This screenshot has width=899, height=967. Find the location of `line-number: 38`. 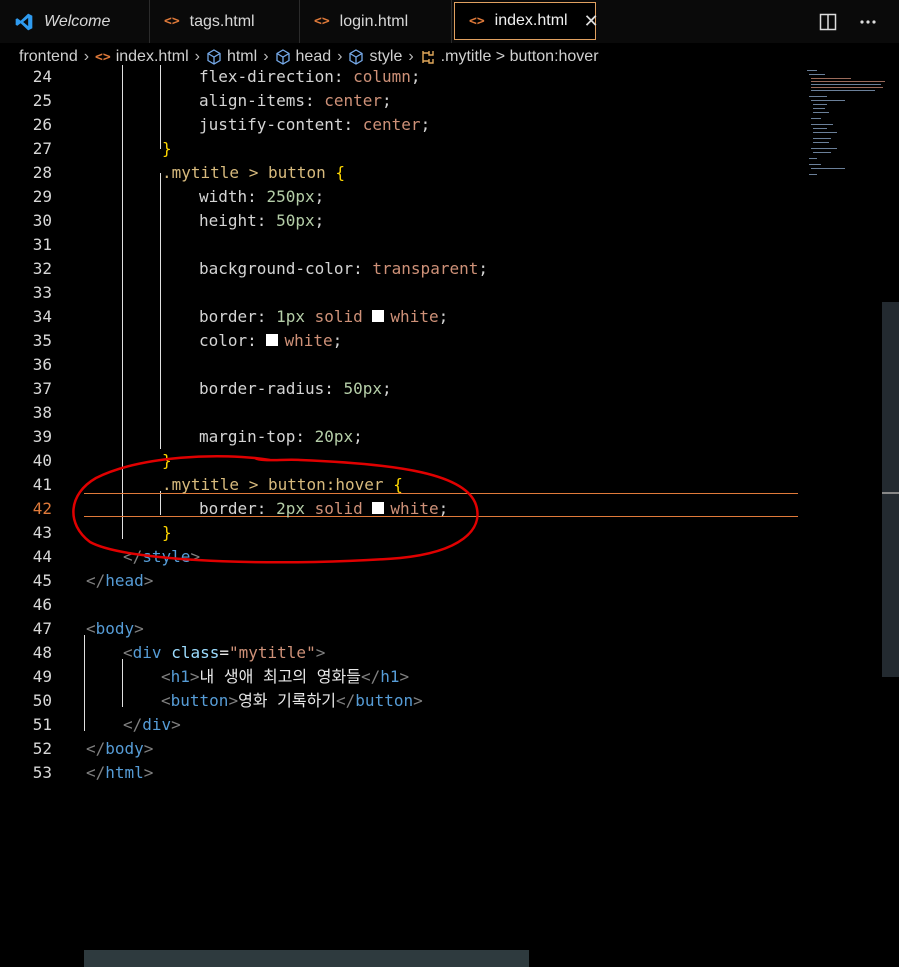

line-number: 38 is located at coordinates (42, 412).